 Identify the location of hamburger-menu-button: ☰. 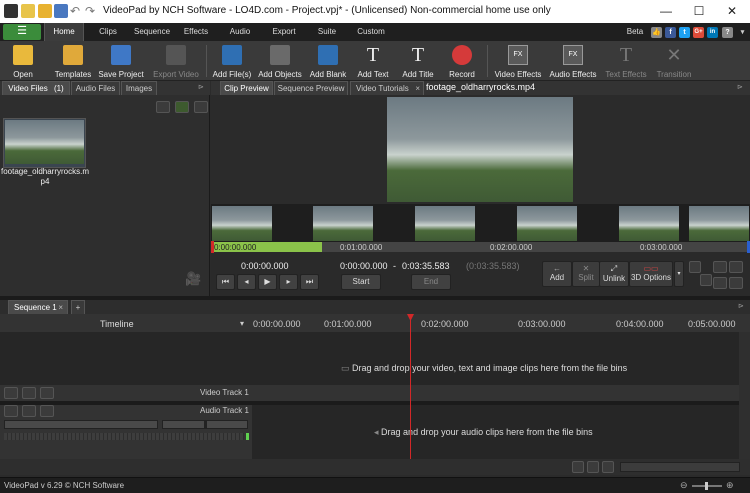
(22, 32).